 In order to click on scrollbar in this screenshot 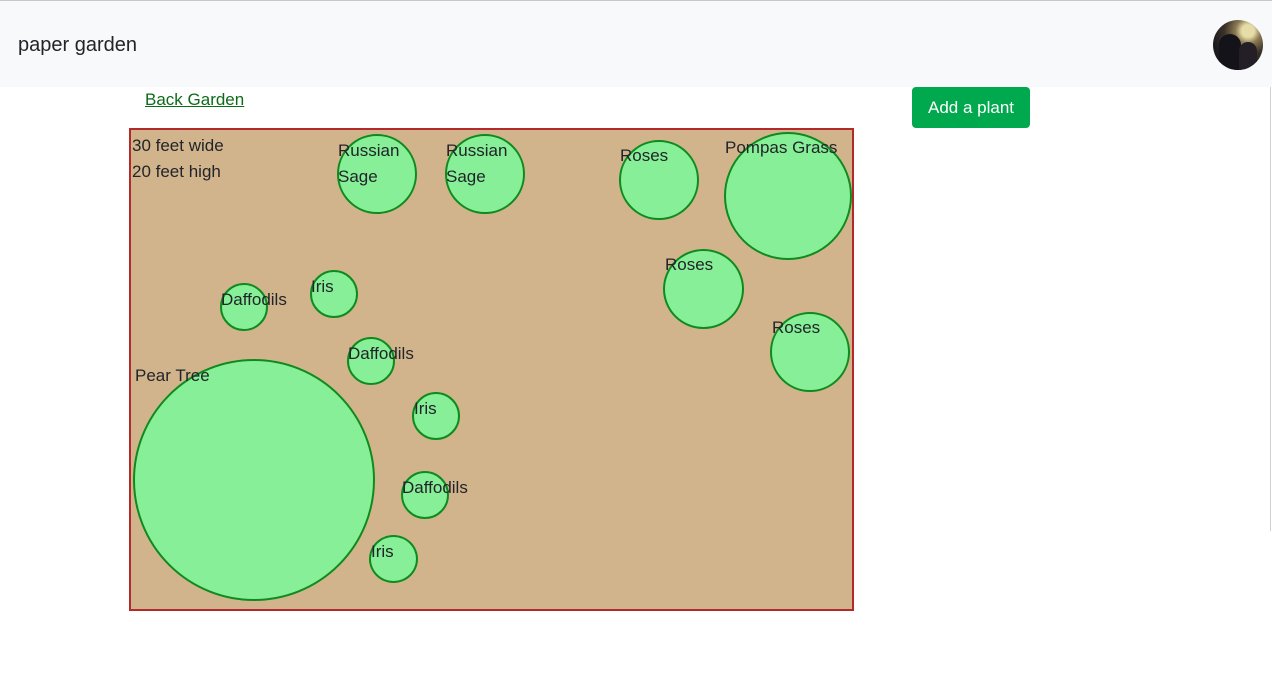, I will do `click(1270, 309)`.